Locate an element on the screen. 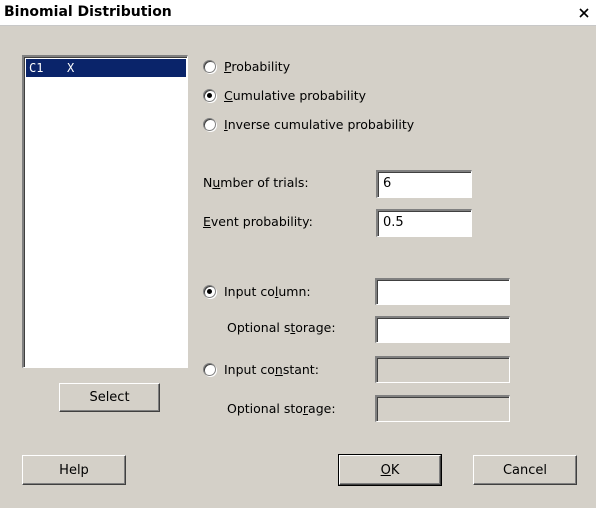 The image size is (596, 508). radio-inverse-circle is located at coordinates (209, 124).